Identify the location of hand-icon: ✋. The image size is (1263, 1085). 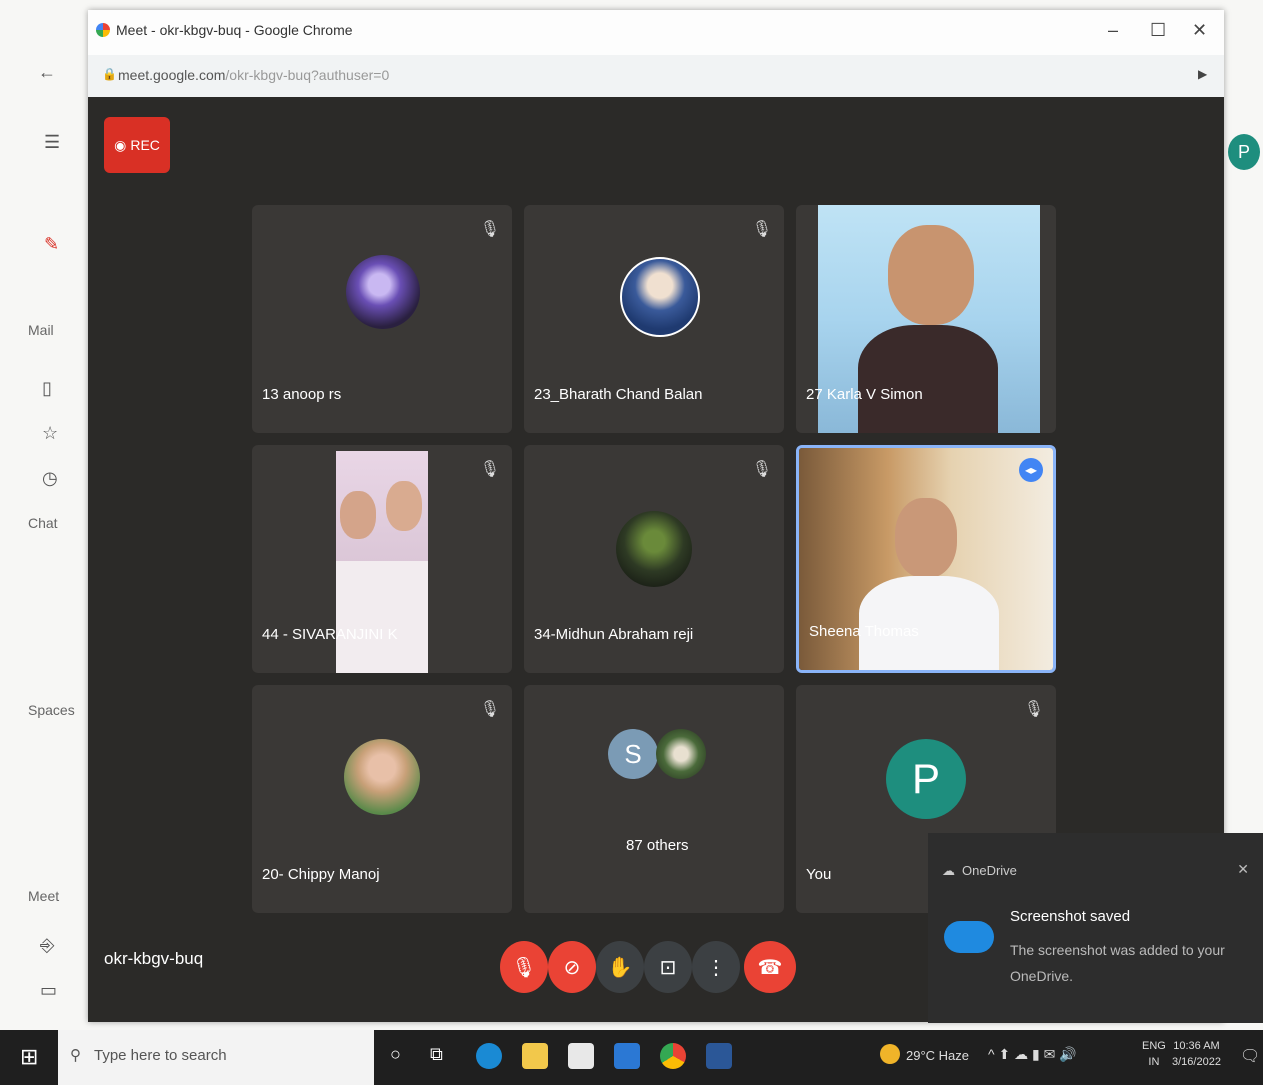
(620, 967).